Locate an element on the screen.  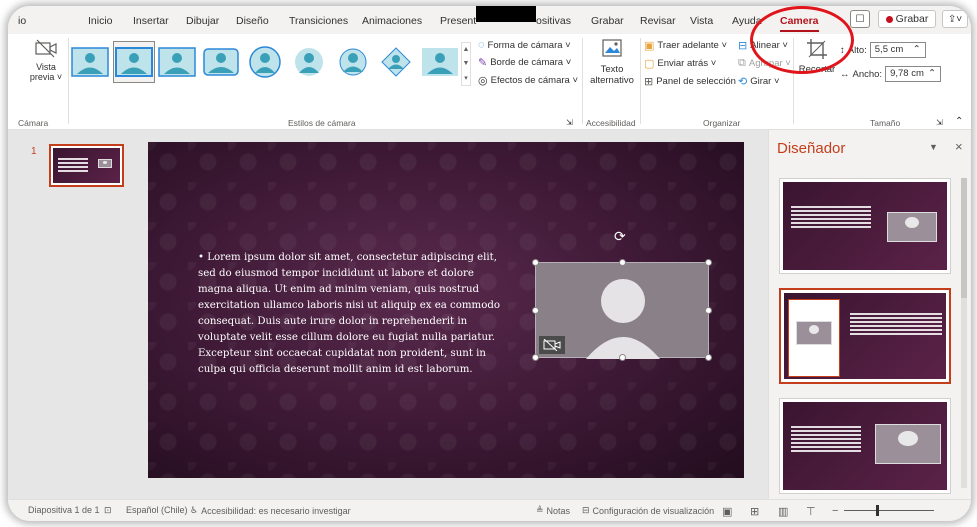
shape-icon: ◌ is located at coordinates (481, 45).